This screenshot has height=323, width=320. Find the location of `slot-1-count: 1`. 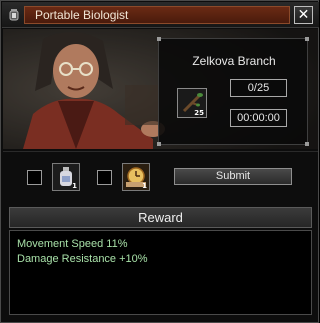

slot-1-count: 1 is located at coordinates (74, 186).